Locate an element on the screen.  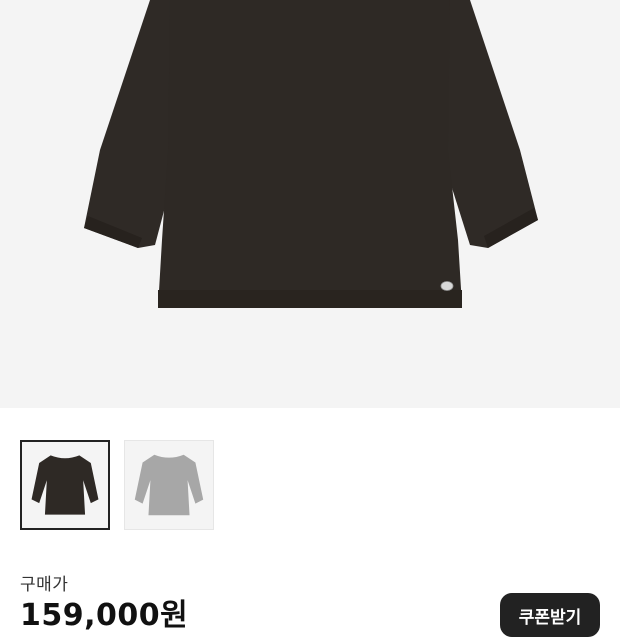
brown-dress-thumbnail-image is located at coordinates (65, 485).